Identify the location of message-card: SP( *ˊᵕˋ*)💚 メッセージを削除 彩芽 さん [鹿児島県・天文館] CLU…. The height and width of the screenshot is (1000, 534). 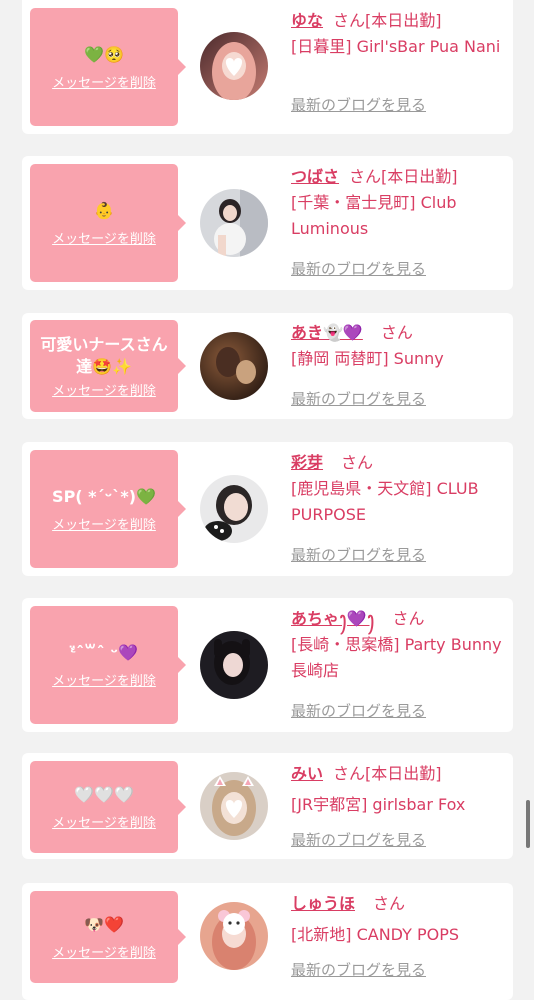
(267, 509).